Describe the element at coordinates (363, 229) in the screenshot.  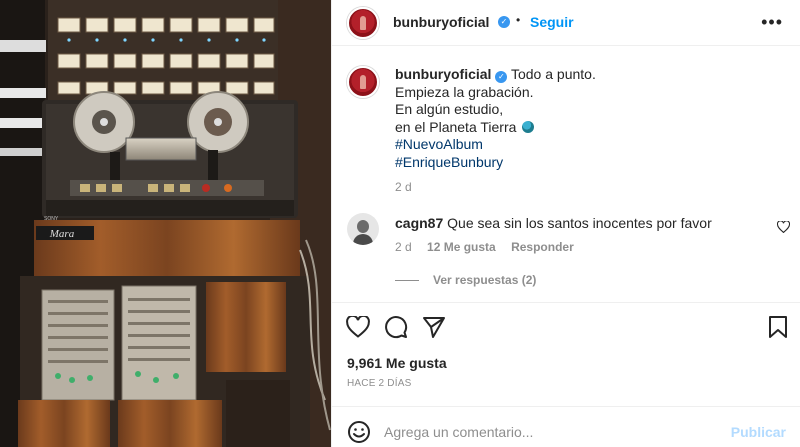
I see `commenter-avatar` at that location.